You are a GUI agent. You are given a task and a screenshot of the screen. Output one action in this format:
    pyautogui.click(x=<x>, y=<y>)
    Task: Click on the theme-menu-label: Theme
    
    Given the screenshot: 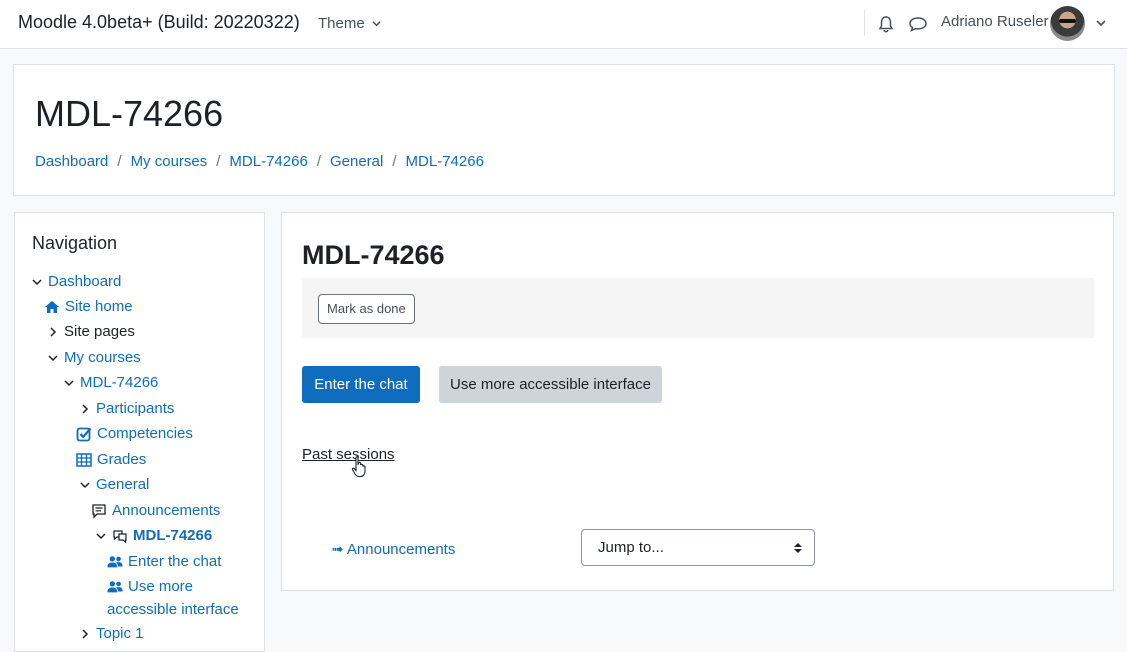 What is the action you would take?
    pyautogui.click(x=341, y=23)
    